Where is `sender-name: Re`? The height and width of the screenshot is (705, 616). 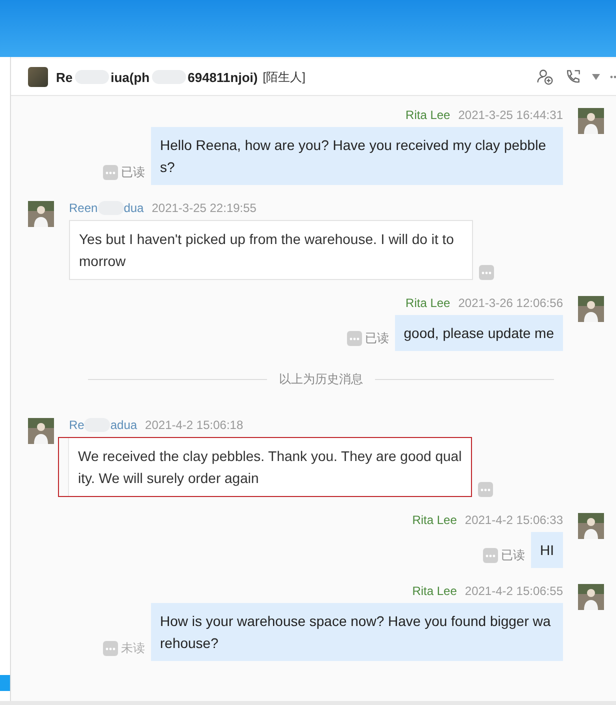
sender-name: Re is located at coordinates (76, 425).